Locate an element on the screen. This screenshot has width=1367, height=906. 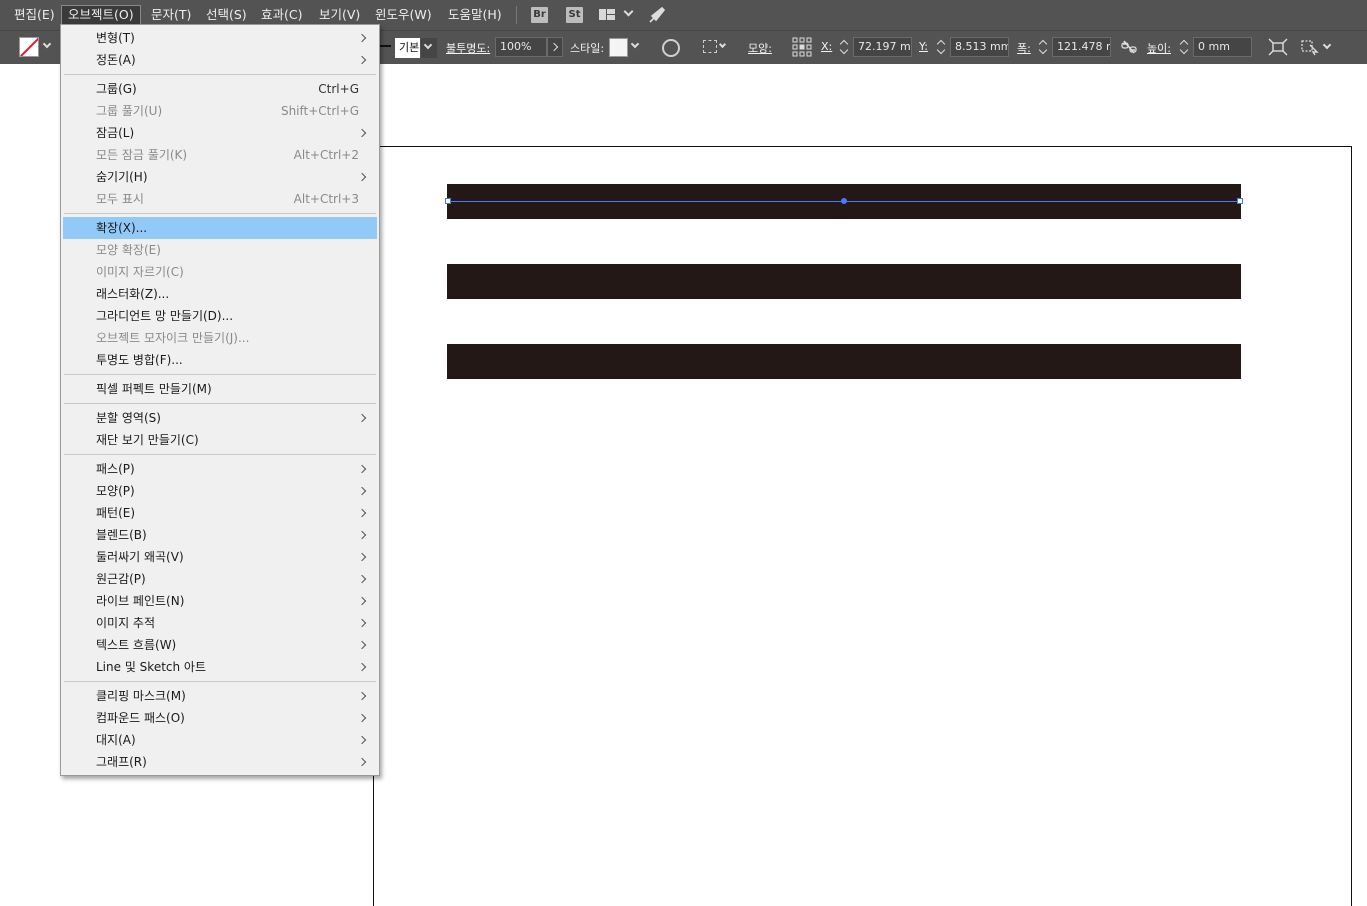
menu-item: 패턴(E) is located at coordinates (220, 513).